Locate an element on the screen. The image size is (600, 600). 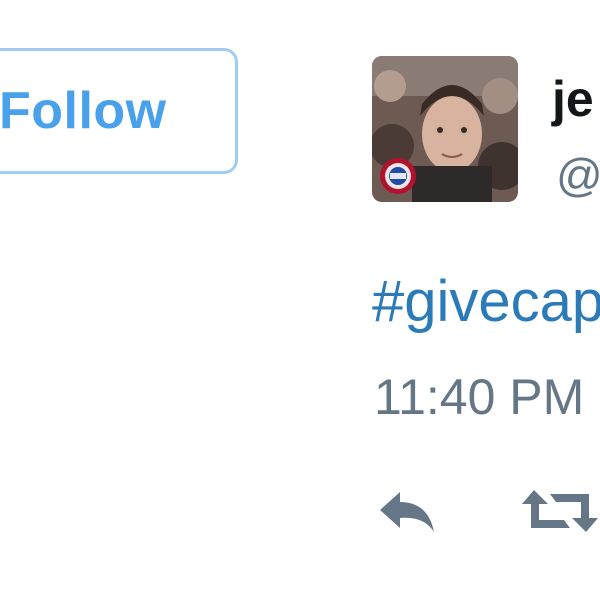
profile-photo-icon is located at coordinates (445, 129).